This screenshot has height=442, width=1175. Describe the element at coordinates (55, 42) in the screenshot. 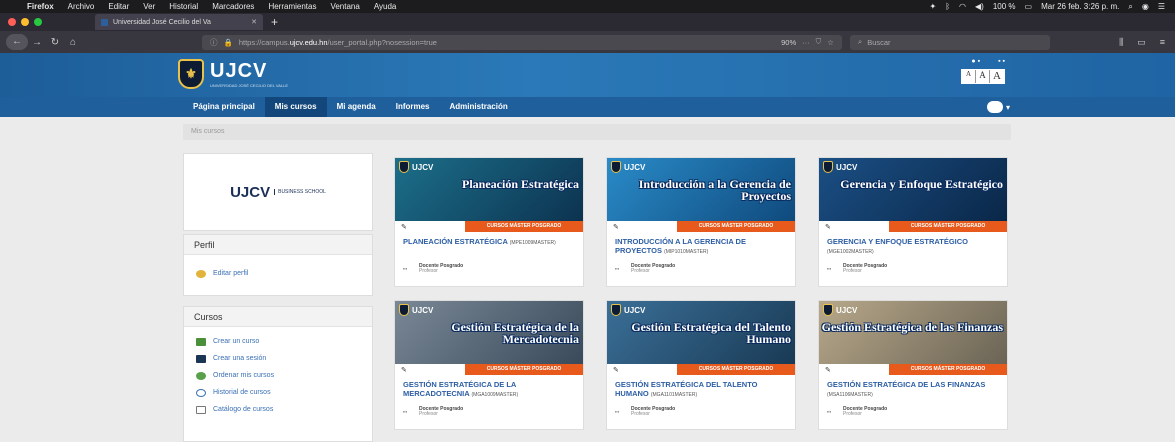

I see `reload-button: ↻` at that location.